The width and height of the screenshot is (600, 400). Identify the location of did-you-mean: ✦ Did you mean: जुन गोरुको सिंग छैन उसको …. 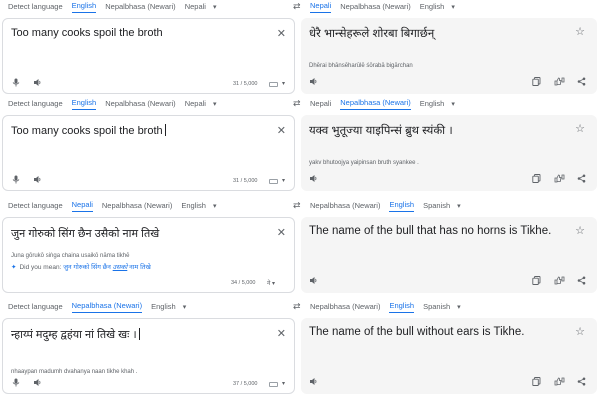
(81, 266).